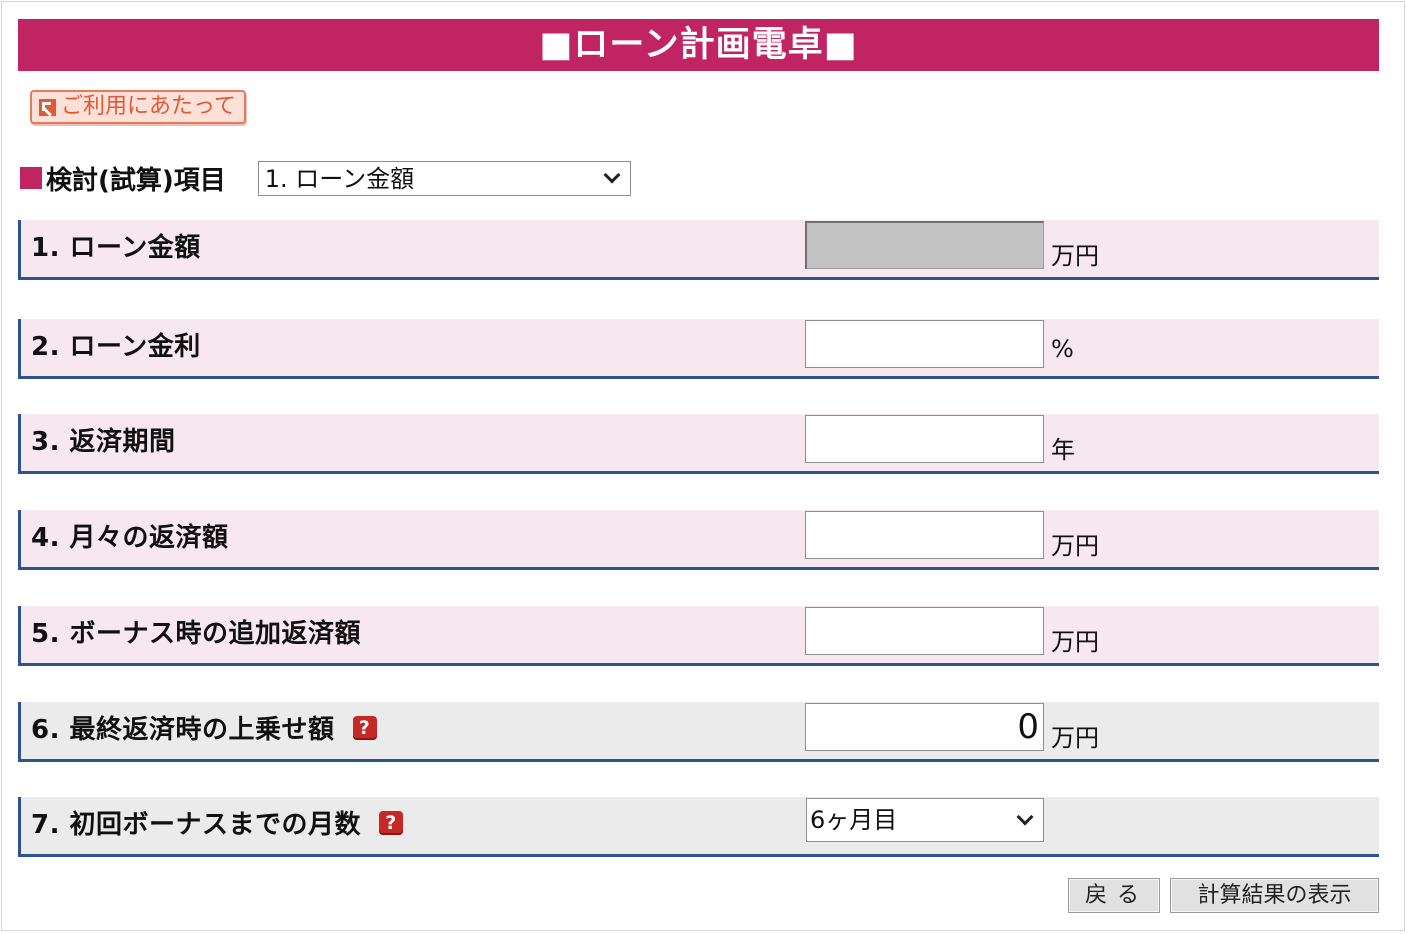  What do you see at coordinates (924, 727) in the screenshot?
I see `final-balloon-field: 0` at bounding box center [924, 727].